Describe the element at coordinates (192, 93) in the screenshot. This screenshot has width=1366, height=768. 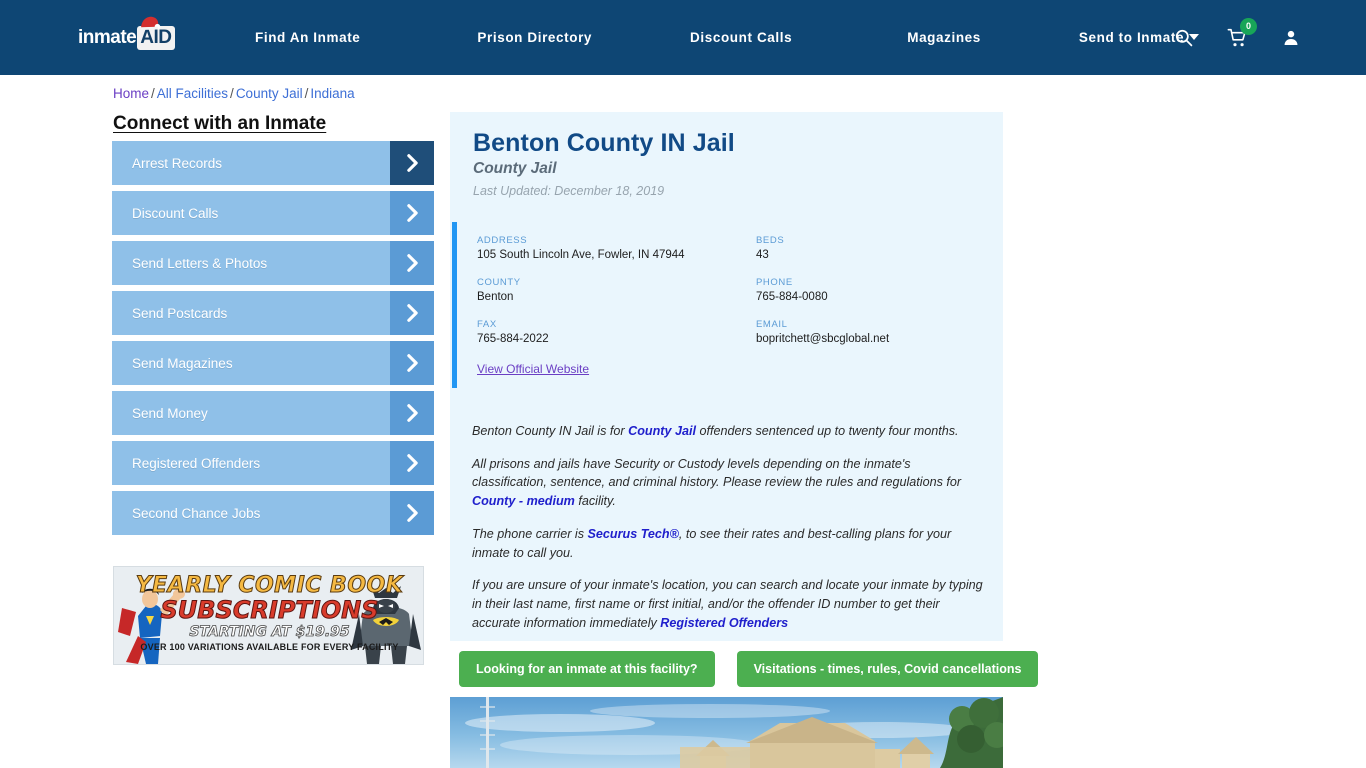
I see `breadcrumb-item-all-facilities: All Facilities` at that location.